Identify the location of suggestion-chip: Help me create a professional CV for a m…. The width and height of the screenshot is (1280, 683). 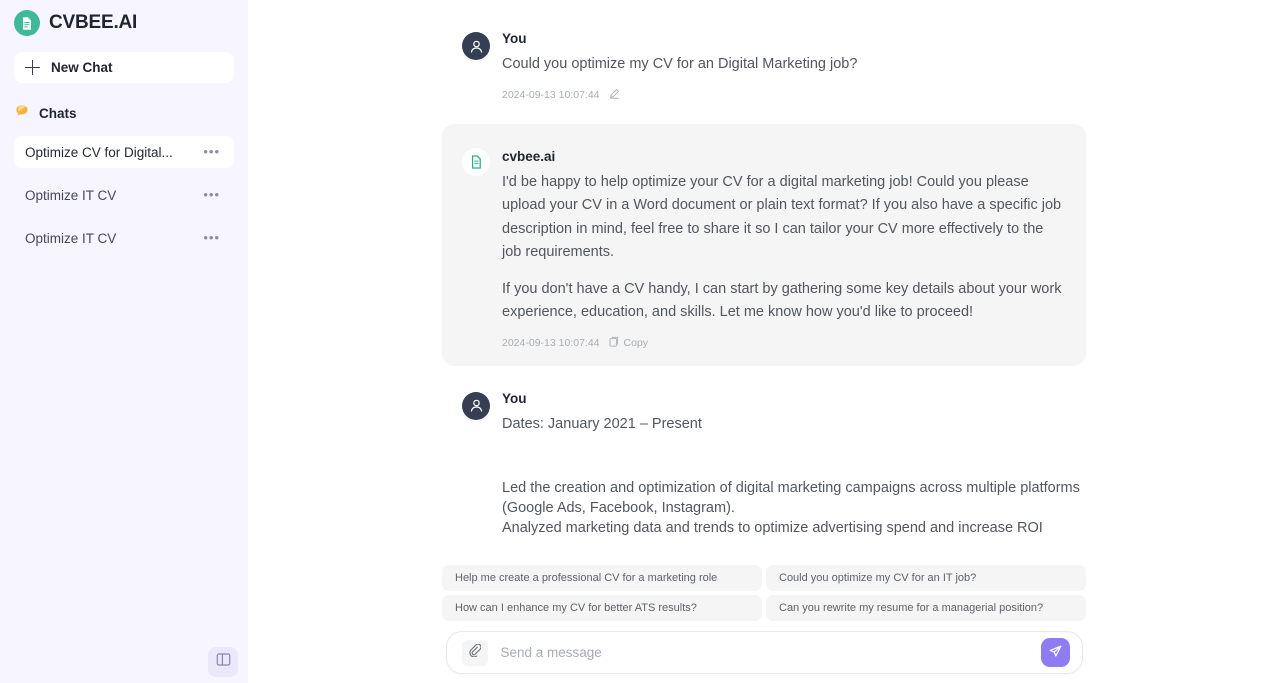
(602, 578).